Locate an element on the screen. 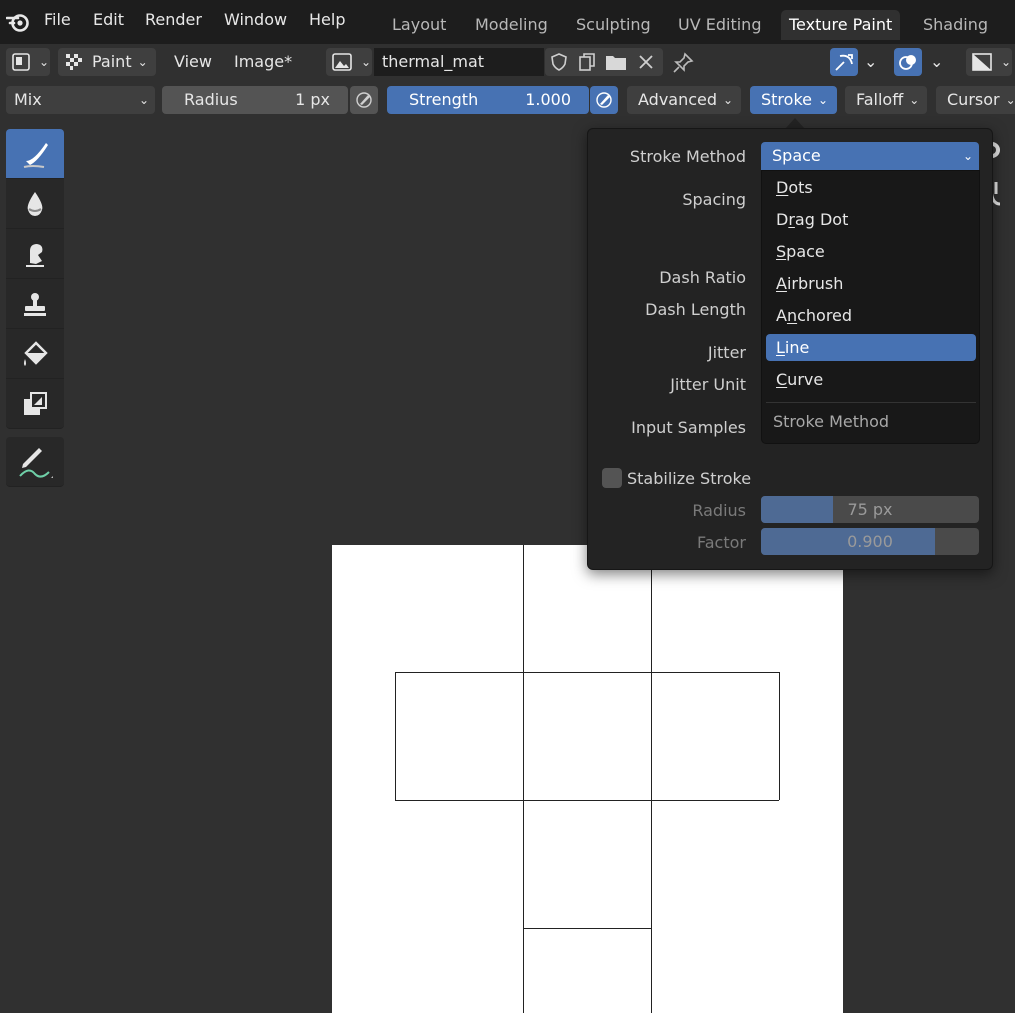 Image resolution: width=1015 pixels, height=1013 pixels. stroke-method-dropdown: Space ⌄ is located at coordinates (870, 156).